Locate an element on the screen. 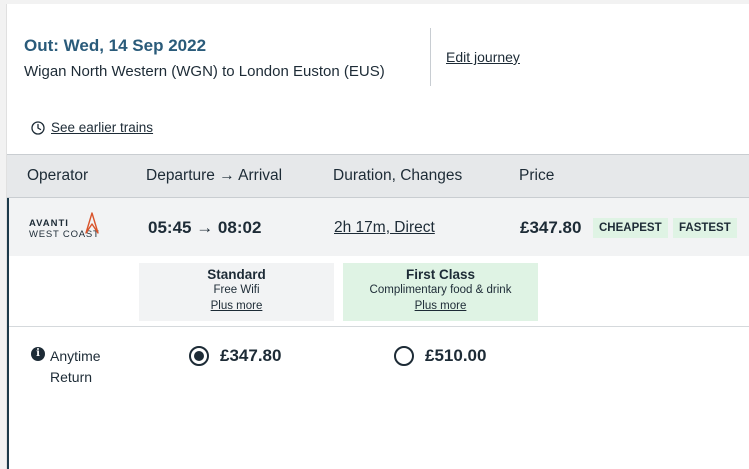 Image resolution: width=749 pixels, height=469 pixels. see-earlier-trains-link: See earlier trains is located at coordinates (92, 127).